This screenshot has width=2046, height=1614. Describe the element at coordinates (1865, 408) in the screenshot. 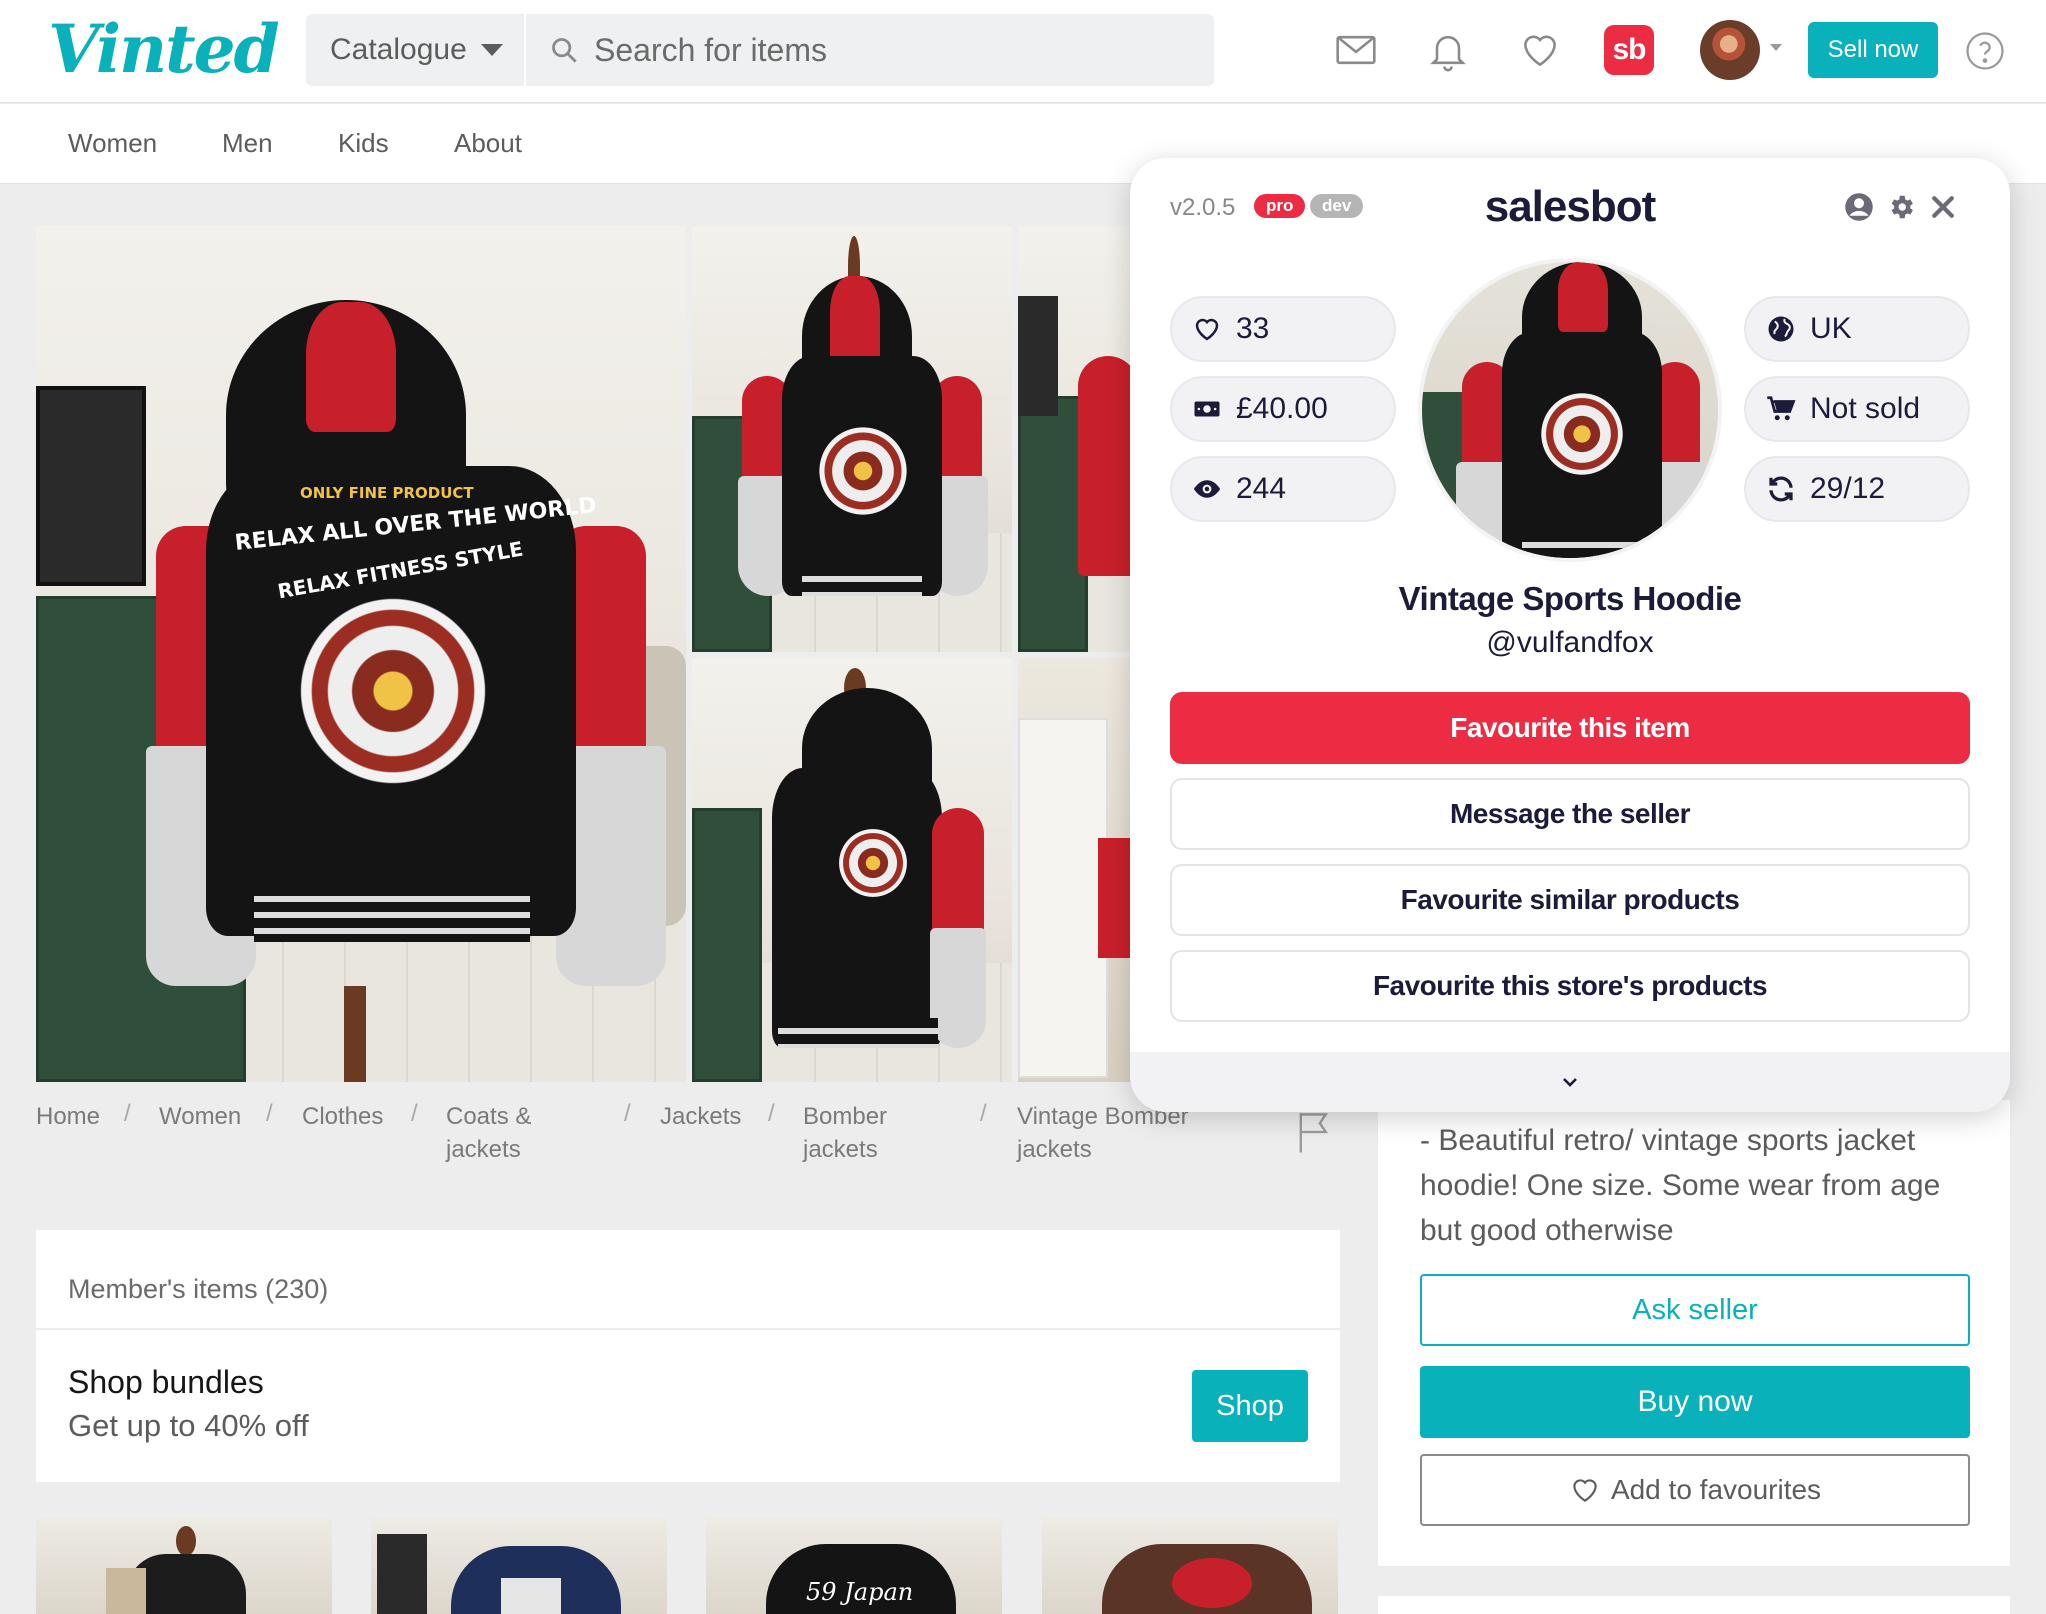

I see `status-value: Not sold` at that location.